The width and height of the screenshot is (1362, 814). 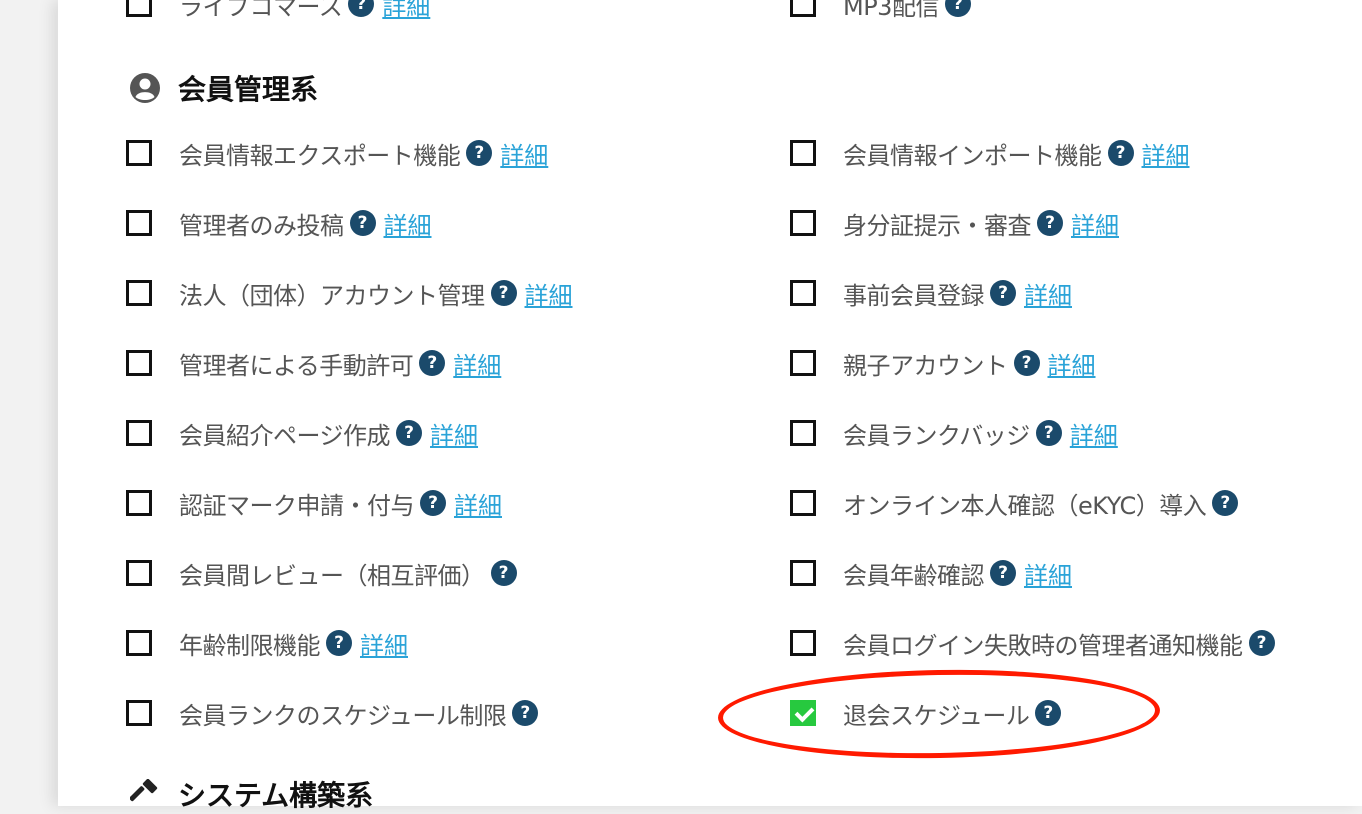 I want to click on option-row: 親子アカウント? 詳細, so click(x=943, y=363).